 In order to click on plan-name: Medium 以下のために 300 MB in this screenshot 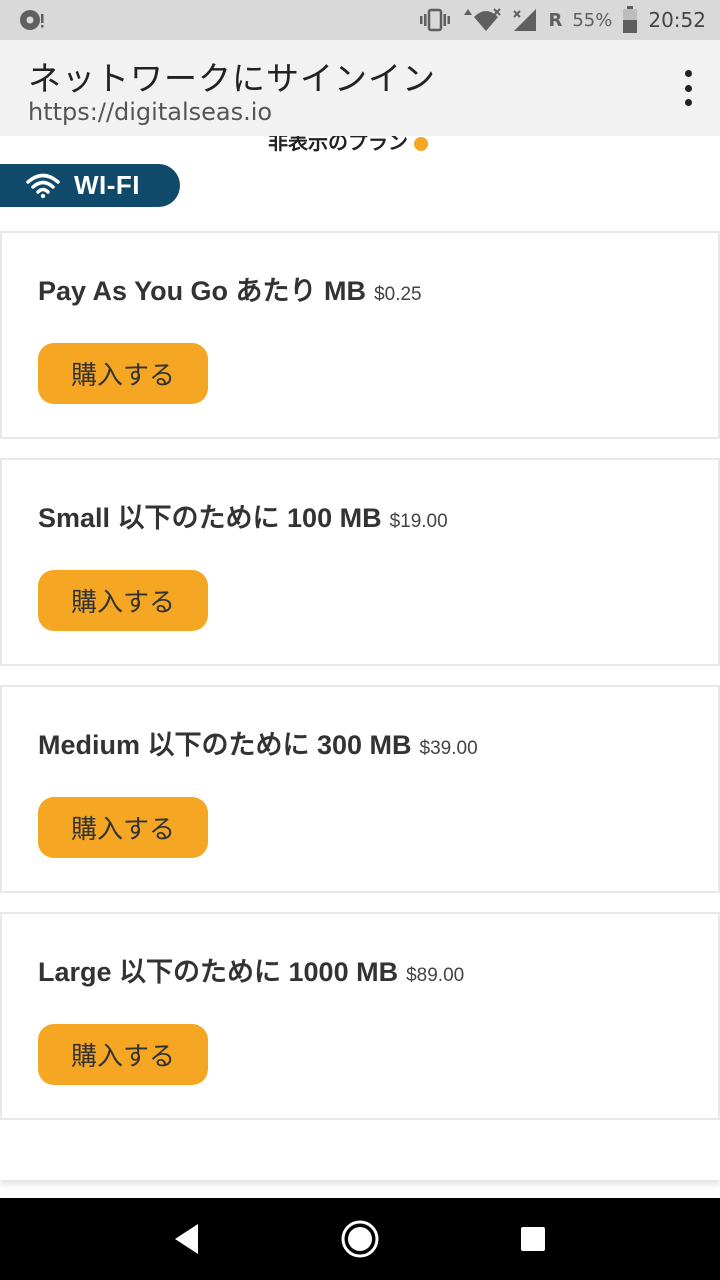, I will do `click(225, 745)`.